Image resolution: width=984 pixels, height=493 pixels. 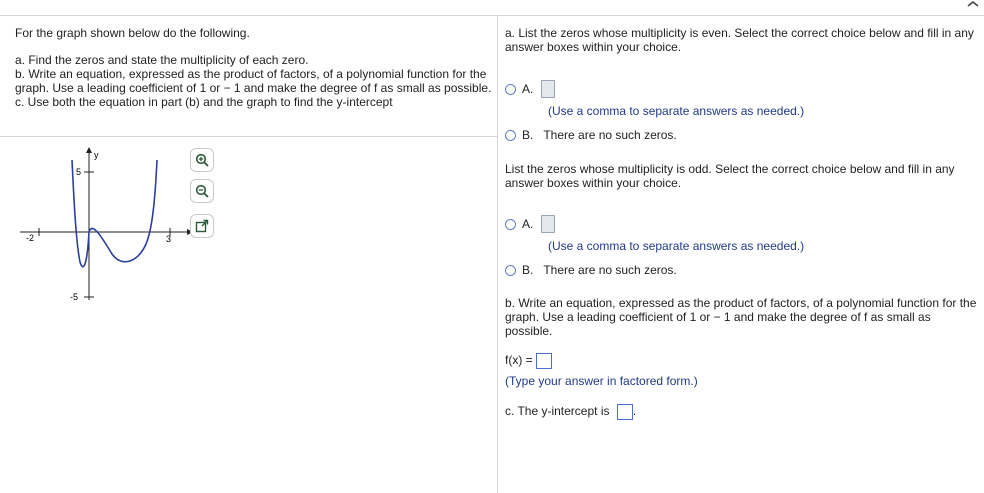 I want to click on popout-button, so click(x=202, y=226).